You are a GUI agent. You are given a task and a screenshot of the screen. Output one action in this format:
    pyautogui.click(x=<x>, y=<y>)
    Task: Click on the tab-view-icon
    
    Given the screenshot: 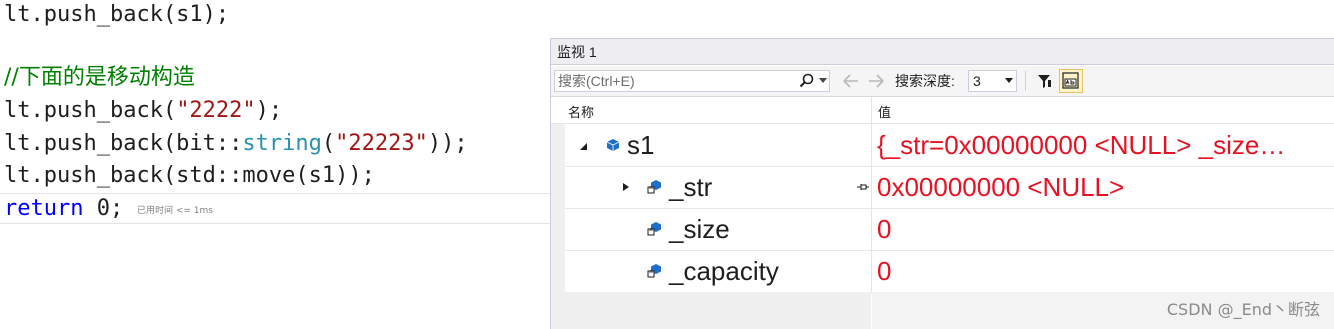 What is the action you would take?
    pyautogui.click(x=1070, y=80)
    